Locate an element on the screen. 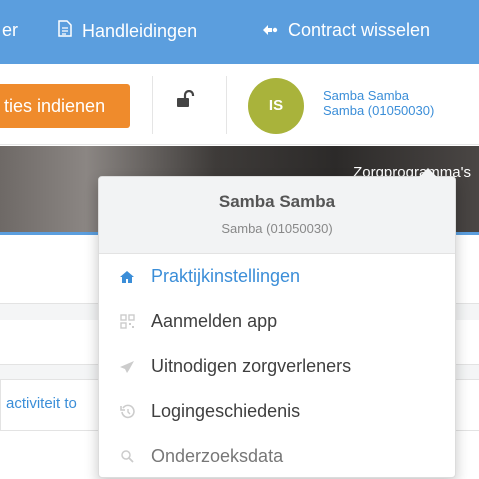 The image size is (479, 479). unlock-icon is located at coordinates (186, 101).